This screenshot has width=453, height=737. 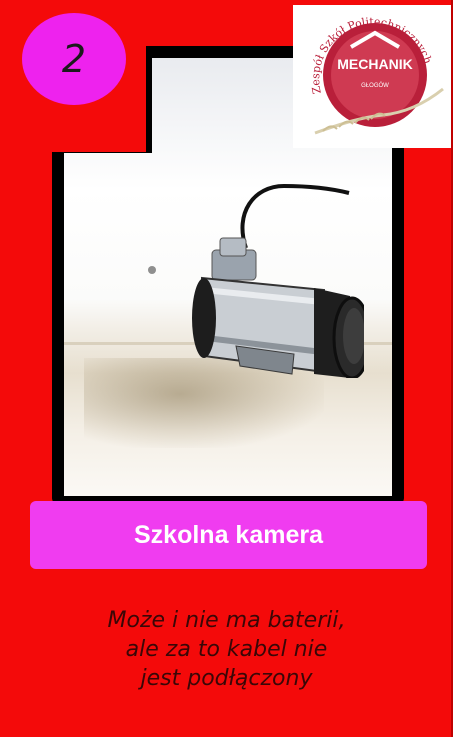 I want to click on card-number-badge: 2, so click(x=74, y=59).